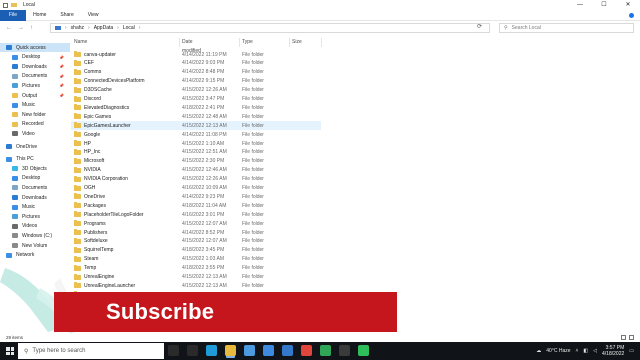  I want to click on edge-icon, so click(211, 350).